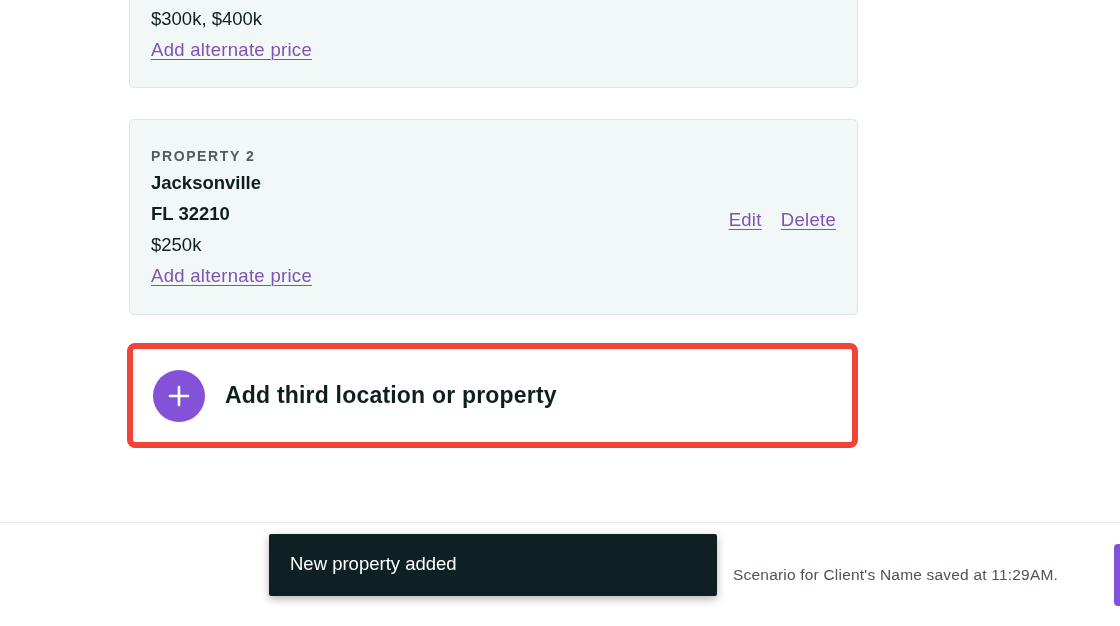  Describe the element at coordinates (373, 564) in the screenshot. I see `toast-message: New property added` at that location.